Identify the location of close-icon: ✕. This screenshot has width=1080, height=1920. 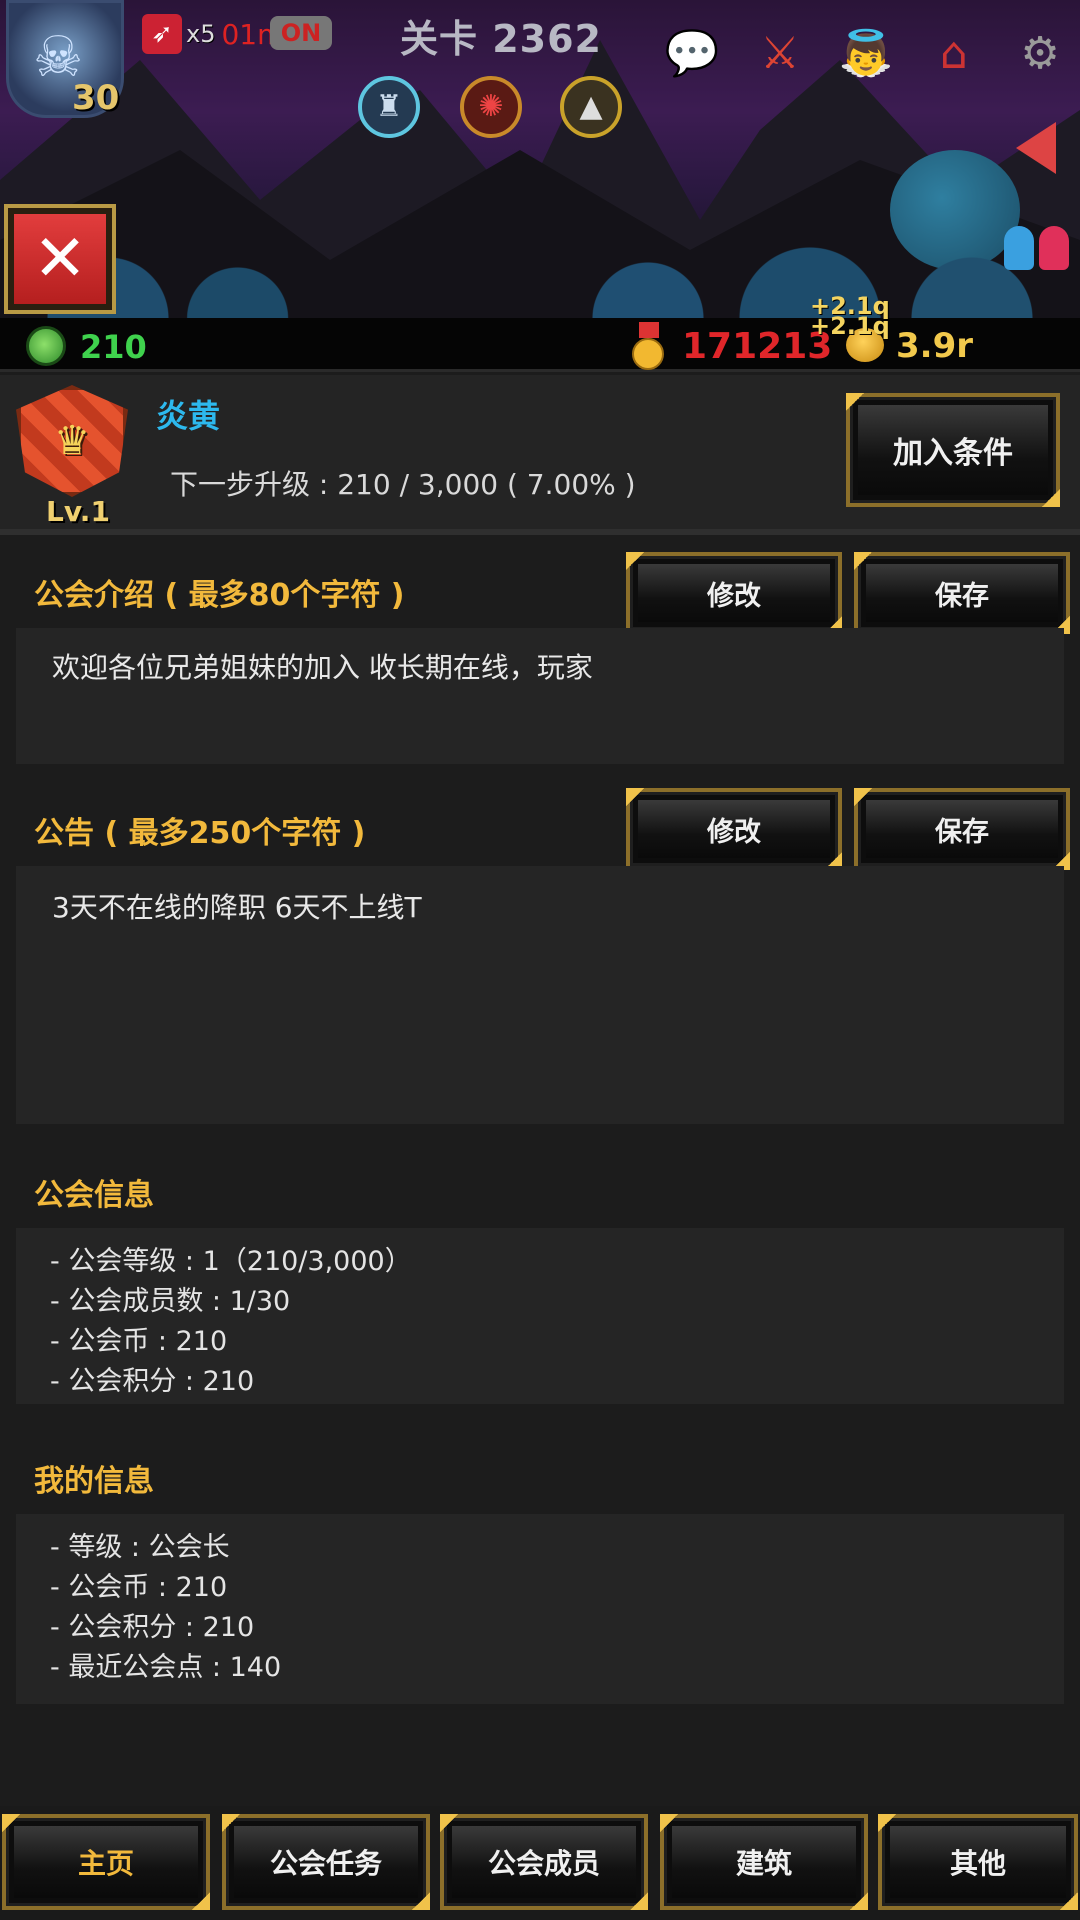
(60, 259).